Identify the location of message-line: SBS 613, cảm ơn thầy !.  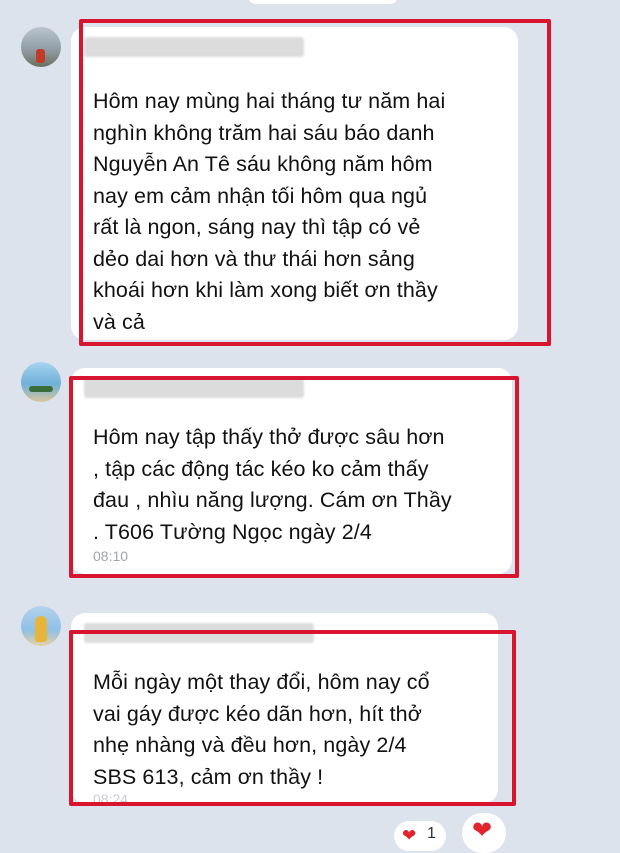
(208, 776).